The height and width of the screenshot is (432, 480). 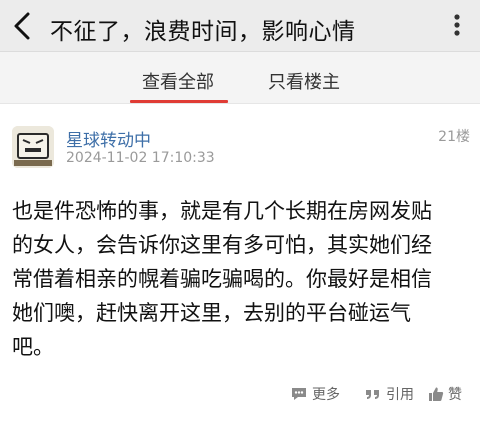 I want to click on quote-button: 引用, so click(x=390, y=394).